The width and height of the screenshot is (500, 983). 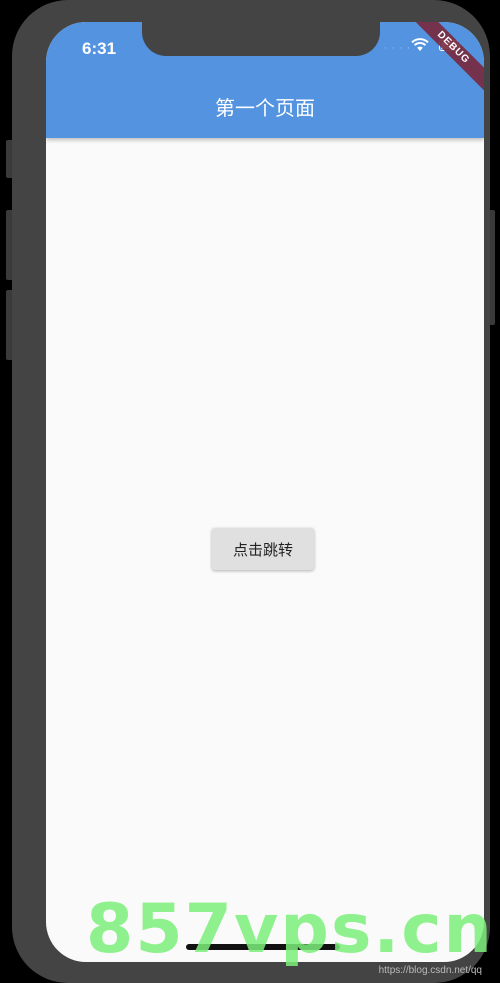 What do you see at coordinates (430, 970) in the screenshot?
I see `credit-url: https://blog.csdn.net/qq` at bounding box center [430, 970].